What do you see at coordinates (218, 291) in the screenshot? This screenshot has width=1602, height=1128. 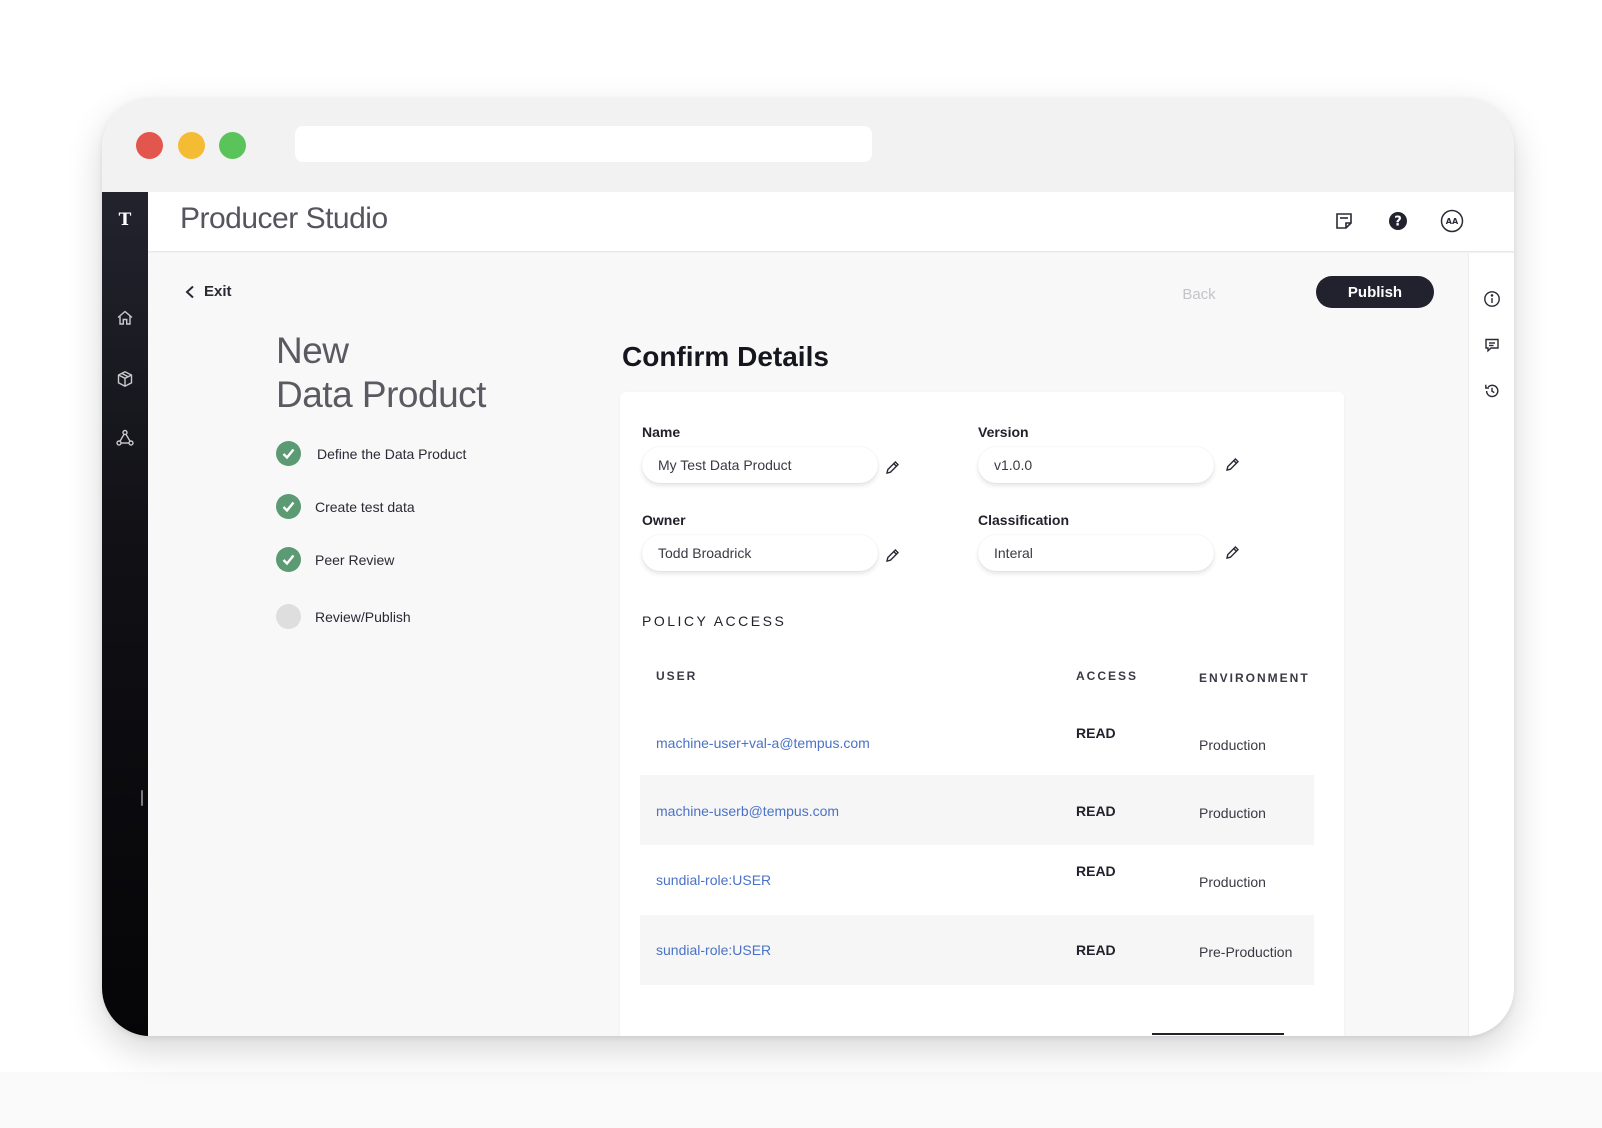 I see `exit-label: Exit` at bounding box center [218, 291].